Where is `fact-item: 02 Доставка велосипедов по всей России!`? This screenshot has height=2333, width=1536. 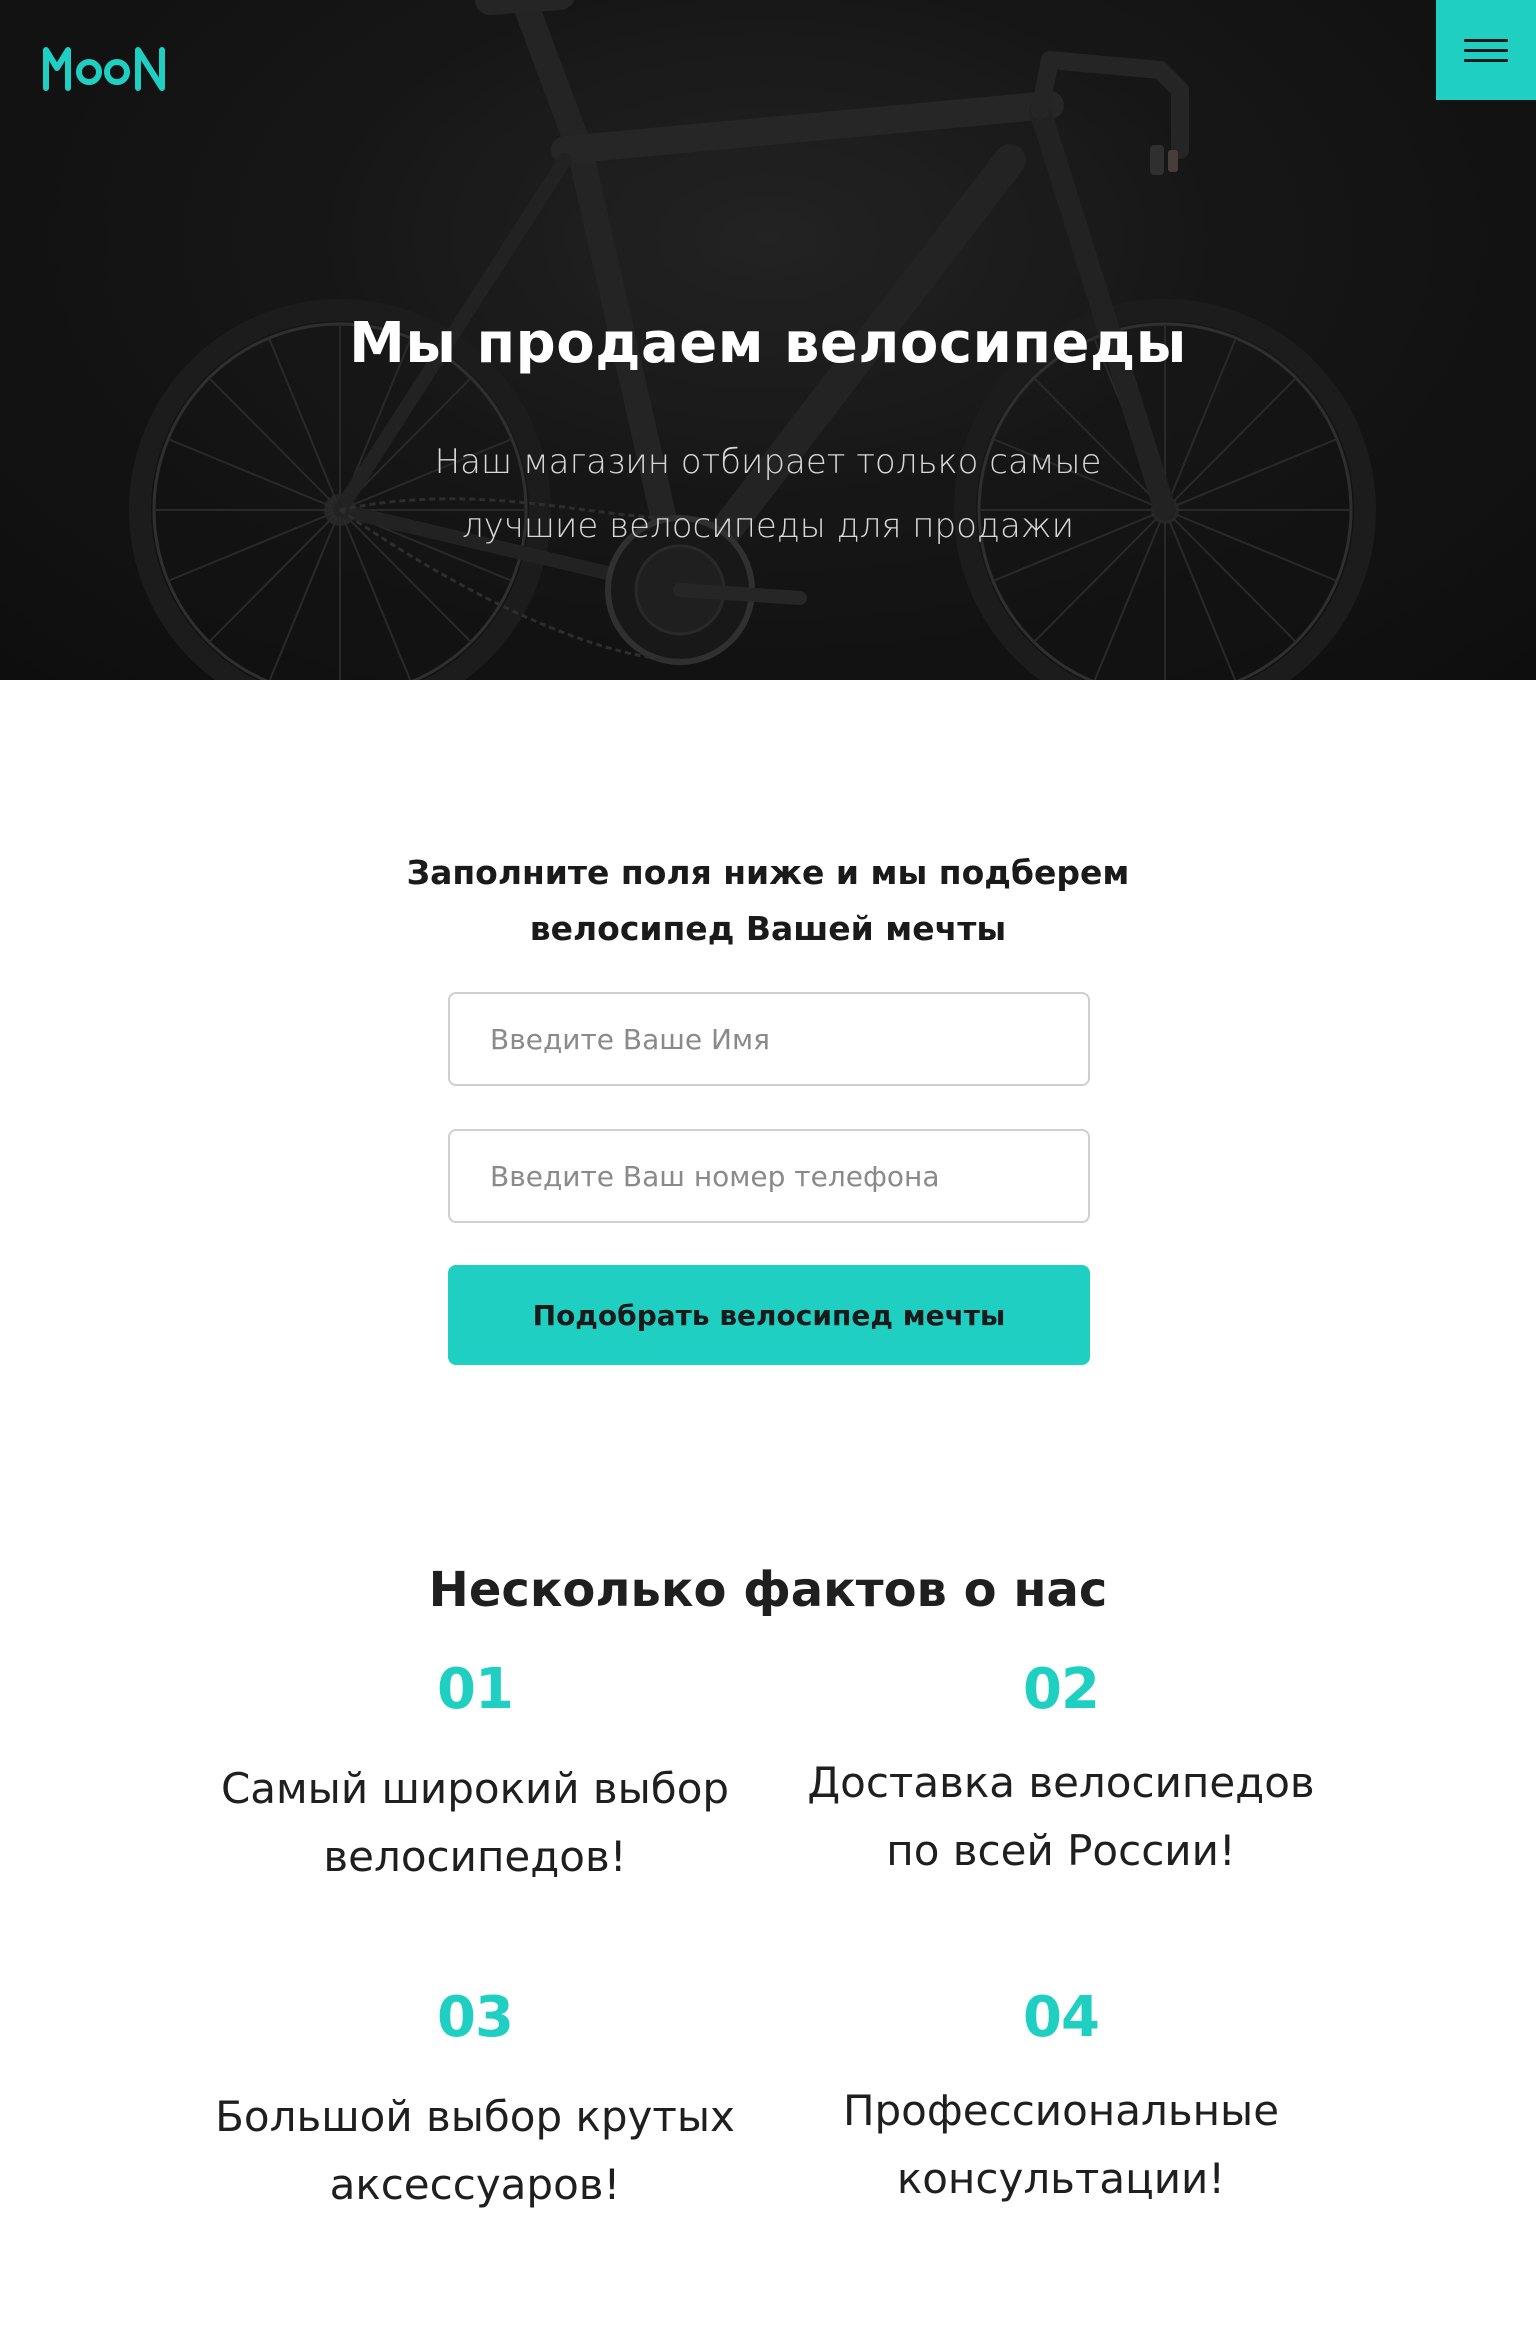 fact-item: 02 Доставка велосипедов по всей России! is located at coordinates (1061, 1770).